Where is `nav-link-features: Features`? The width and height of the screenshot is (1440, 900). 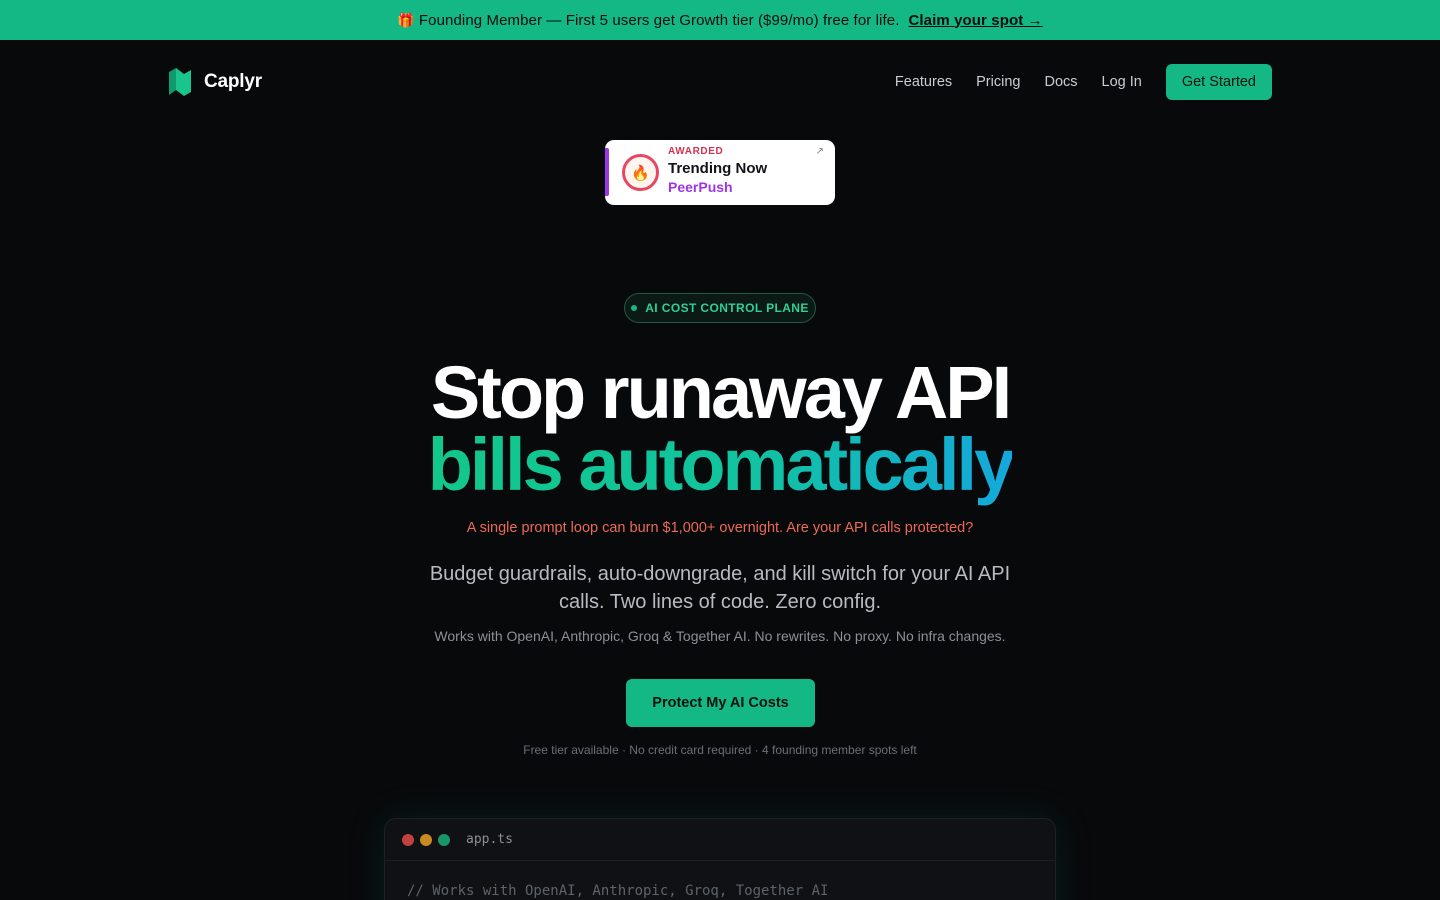
nav-link-features: Features is located at coordinates (923, 82).